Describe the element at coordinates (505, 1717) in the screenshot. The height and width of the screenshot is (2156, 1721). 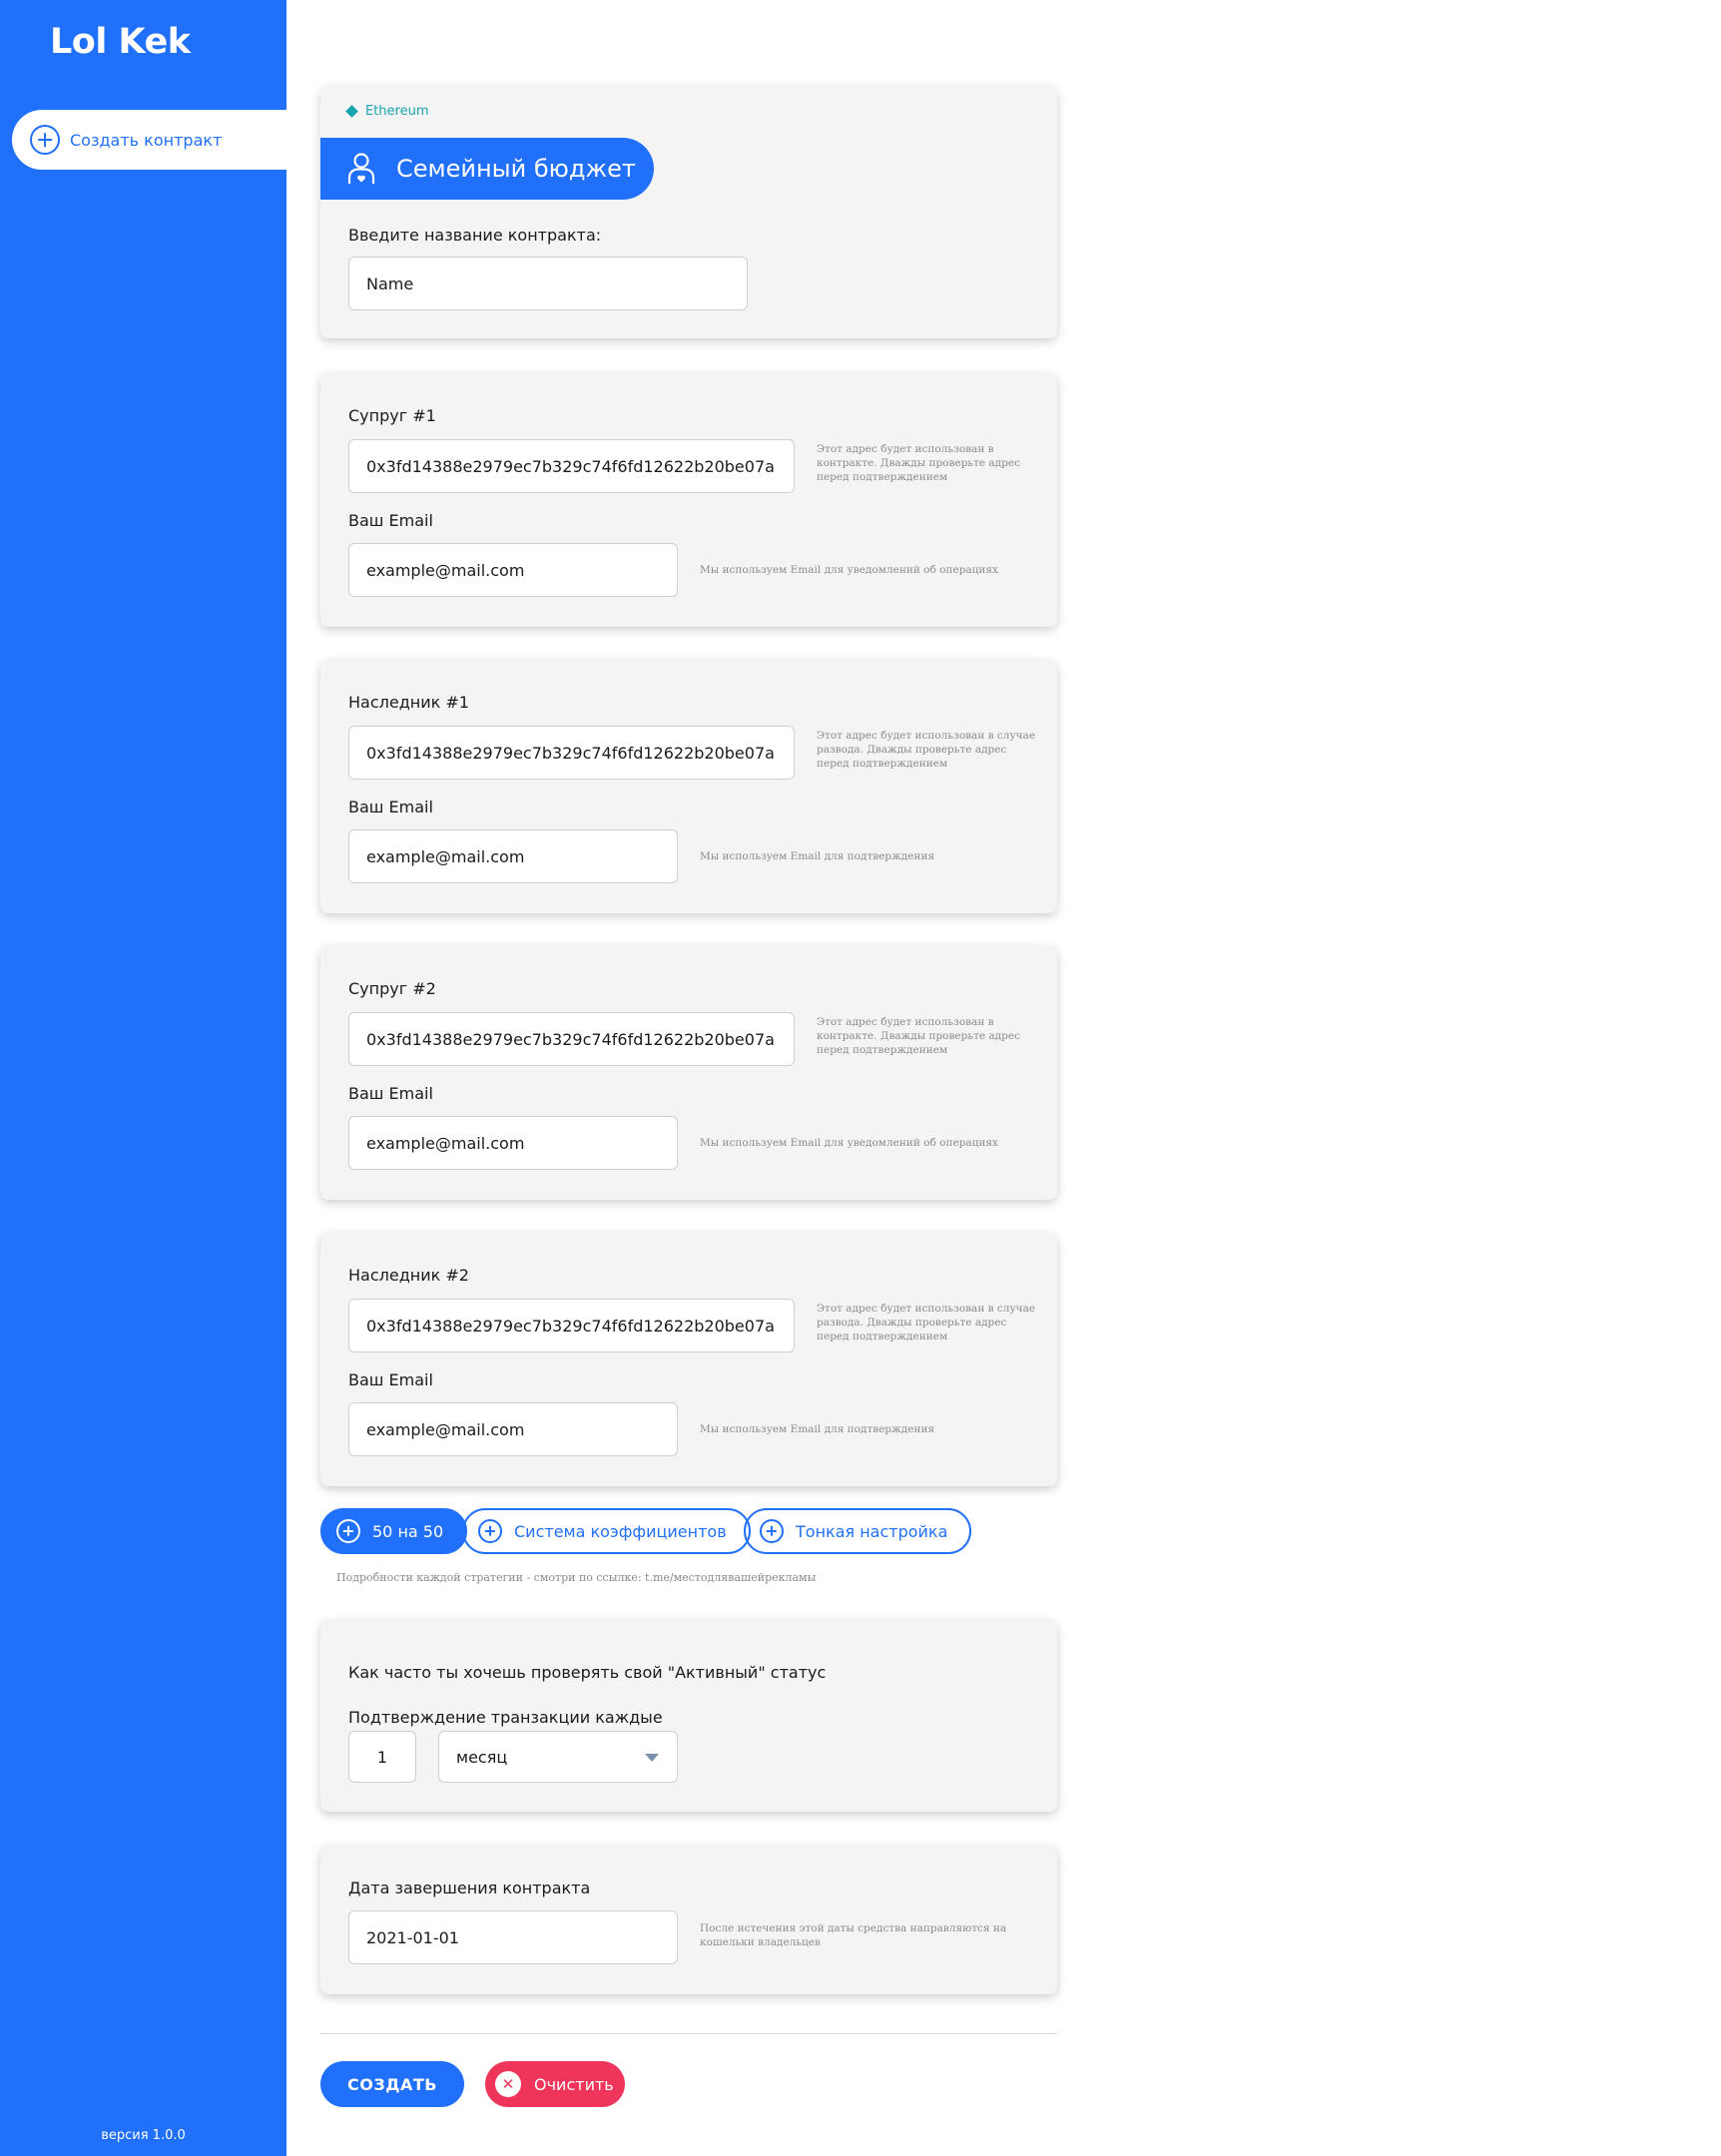
I see `activity-frequency-label: Подтверждение транзакции каждые` at that location.